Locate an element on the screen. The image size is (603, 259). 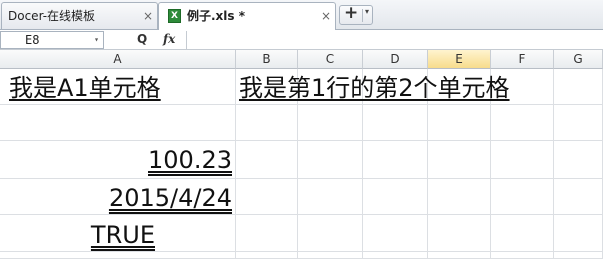
name-box: E8 ▾ is located at coordinates (52, 40).